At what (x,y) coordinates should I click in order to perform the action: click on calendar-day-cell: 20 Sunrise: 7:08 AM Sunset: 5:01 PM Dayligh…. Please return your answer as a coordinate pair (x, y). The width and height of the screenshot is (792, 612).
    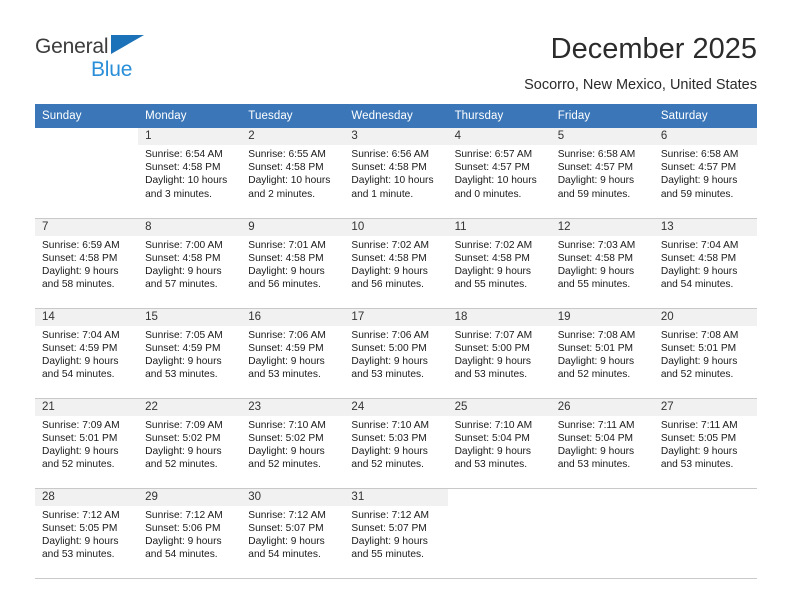
    Looking at the image, I should click on (705, 353).